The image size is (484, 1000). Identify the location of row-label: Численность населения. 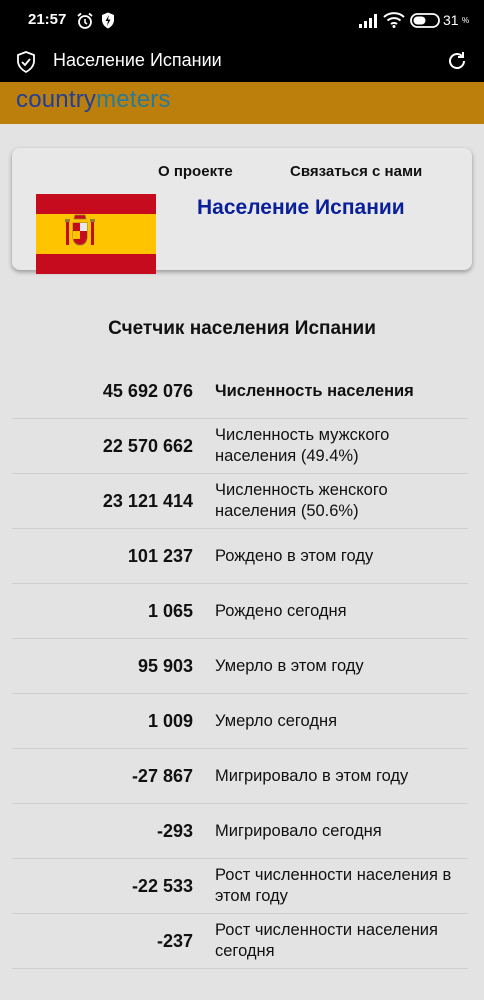
(314, 390).